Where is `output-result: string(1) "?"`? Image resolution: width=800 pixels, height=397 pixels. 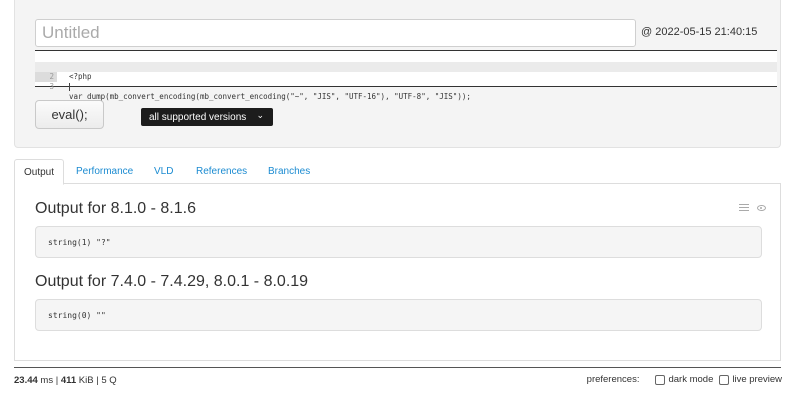 output-result: string(1) "?" is located at coordinates (398, 242).